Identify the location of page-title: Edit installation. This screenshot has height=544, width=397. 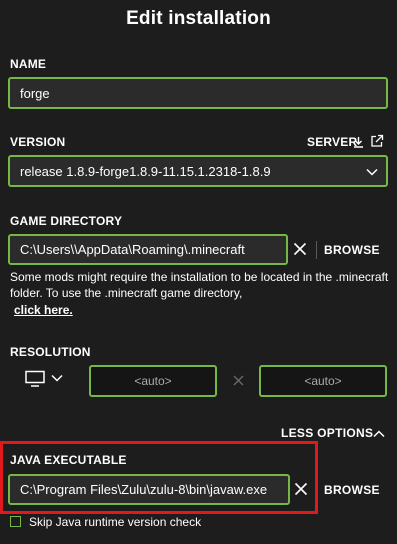
(198, 18).